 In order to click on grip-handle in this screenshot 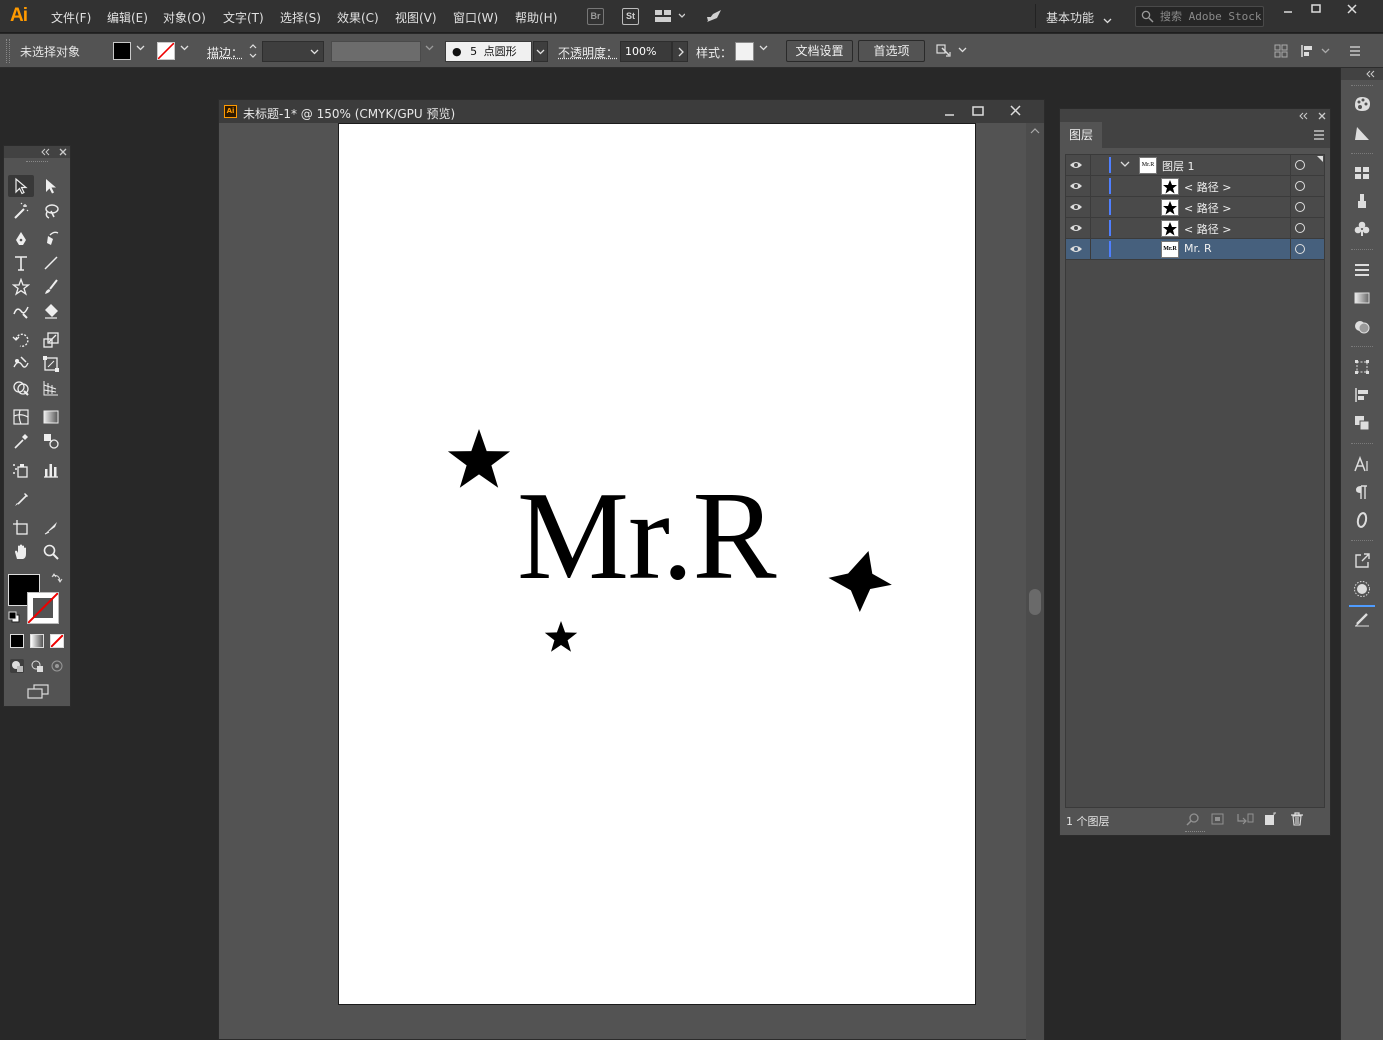, I will do `click(8, 51)`.